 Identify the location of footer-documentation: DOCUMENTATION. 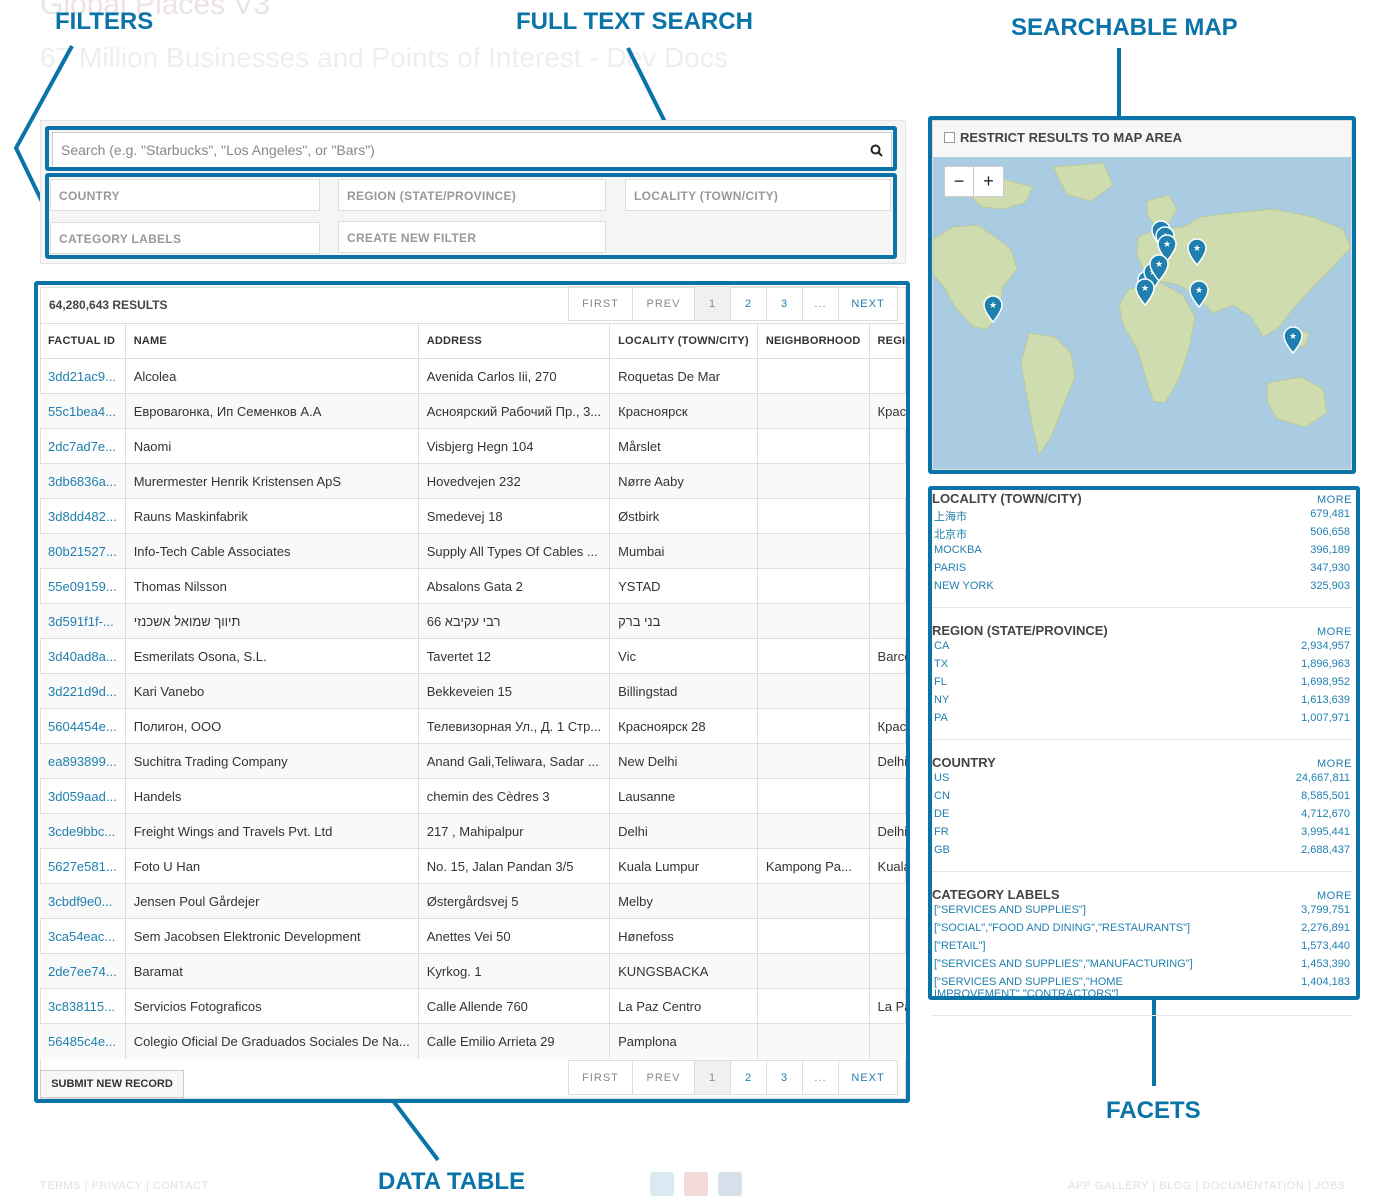
(1253, 1186).